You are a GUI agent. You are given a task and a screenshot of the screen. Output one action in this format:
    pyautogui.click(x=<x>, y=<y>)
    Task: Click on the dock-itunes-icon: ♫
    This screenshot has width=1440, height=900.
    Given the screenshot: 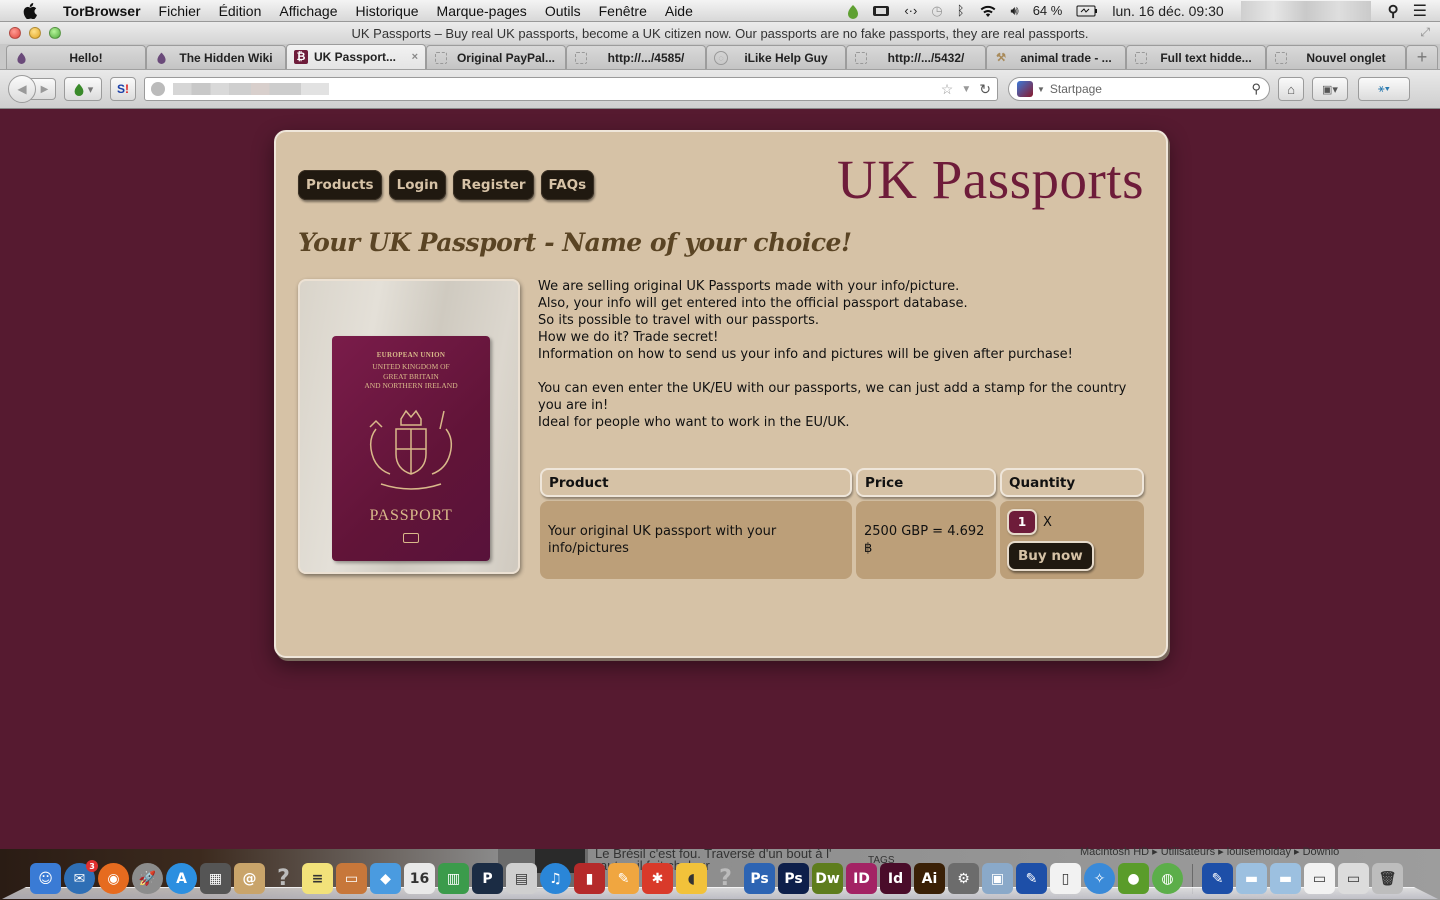 What is the action you would take?
    pyautogui.click(x=555, y=878)
    